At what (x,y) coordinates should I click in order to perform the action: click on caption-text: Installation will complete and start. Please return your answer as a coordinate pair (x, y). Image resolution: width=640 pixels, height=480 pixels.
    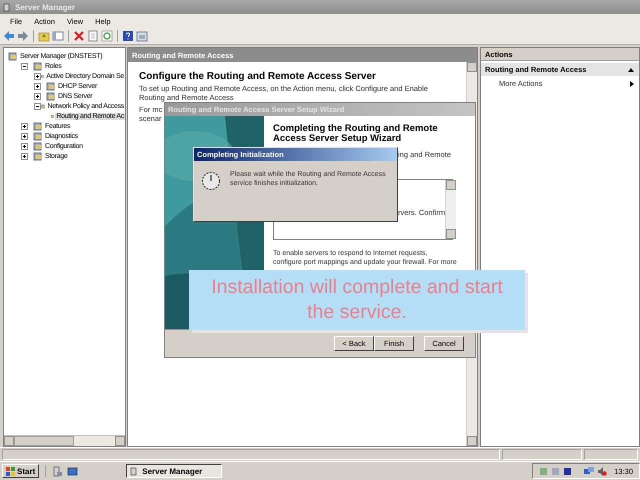
    Looking at the image, I should click on (357, 287).